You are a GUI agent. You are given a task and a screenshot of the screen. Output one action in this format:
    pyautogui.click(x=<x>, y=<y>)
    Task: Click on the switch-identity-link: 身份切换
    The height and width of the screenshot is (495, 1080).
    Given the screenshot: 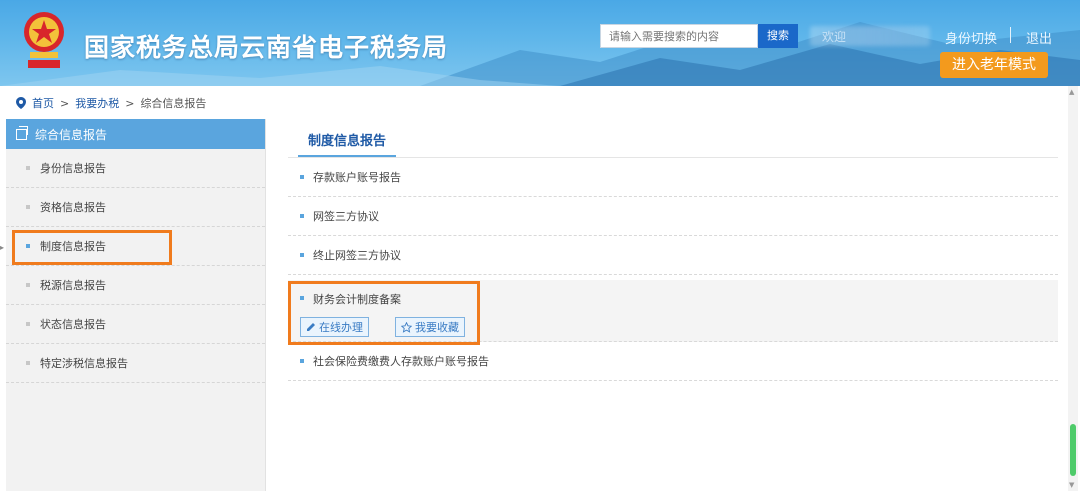 What is the action you would take?
    pyautogui.click(x=971, y=37)
    